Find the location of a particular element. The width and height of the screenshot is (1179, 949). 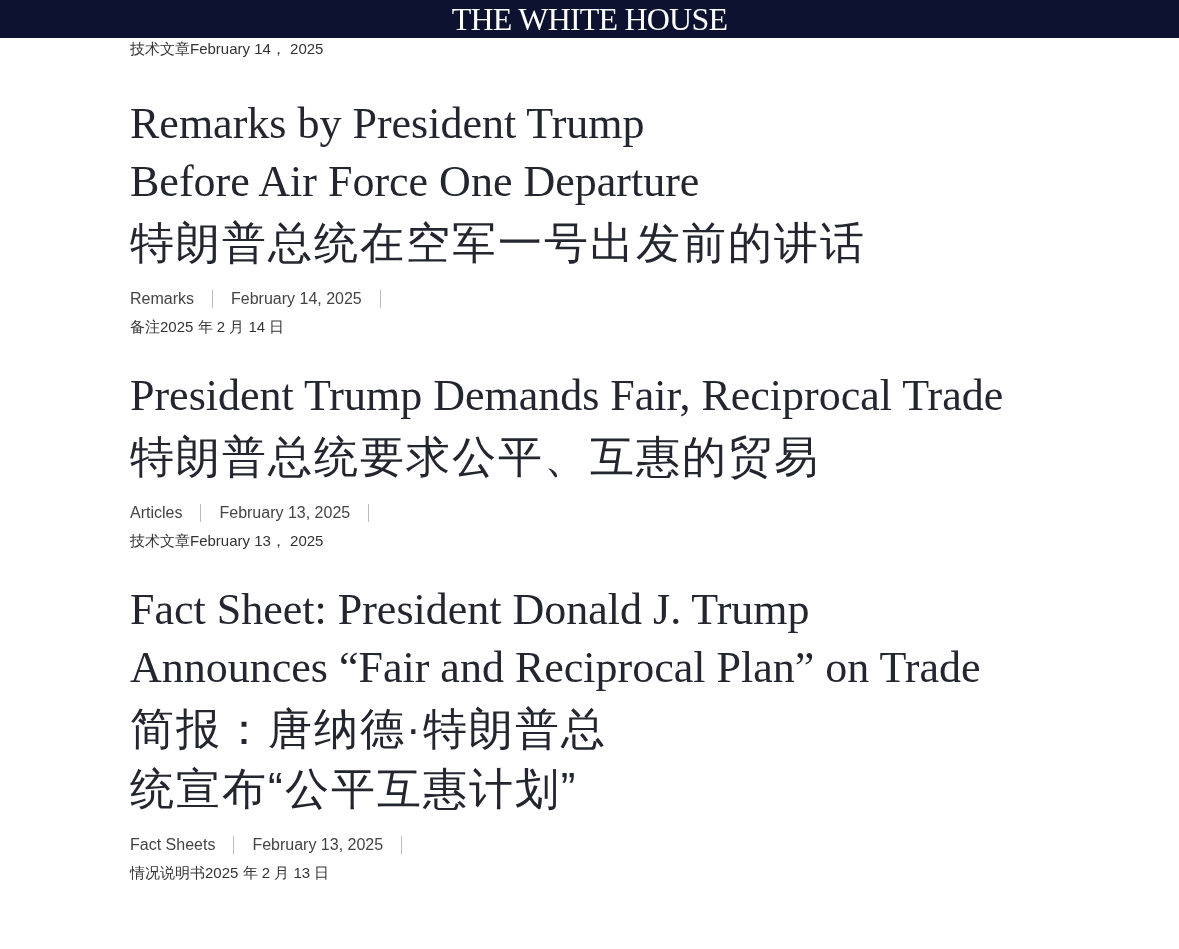

title-translation: 特朗普总统在空军一号出发前的讲话 is located at coordinates (498, 243).